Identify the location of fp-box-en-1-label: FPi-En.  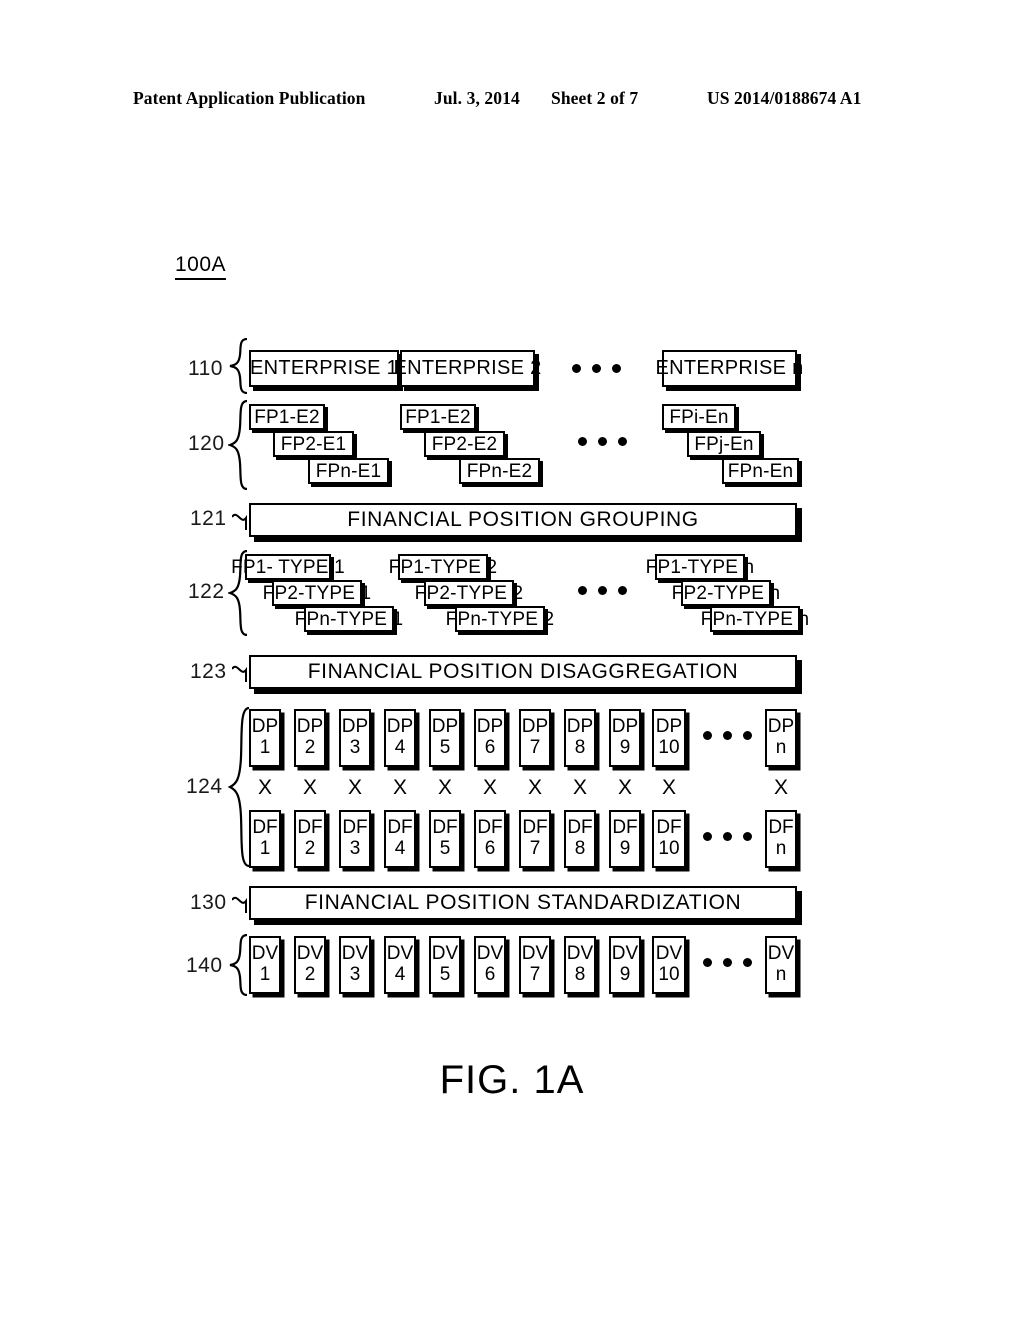
(699, 417).